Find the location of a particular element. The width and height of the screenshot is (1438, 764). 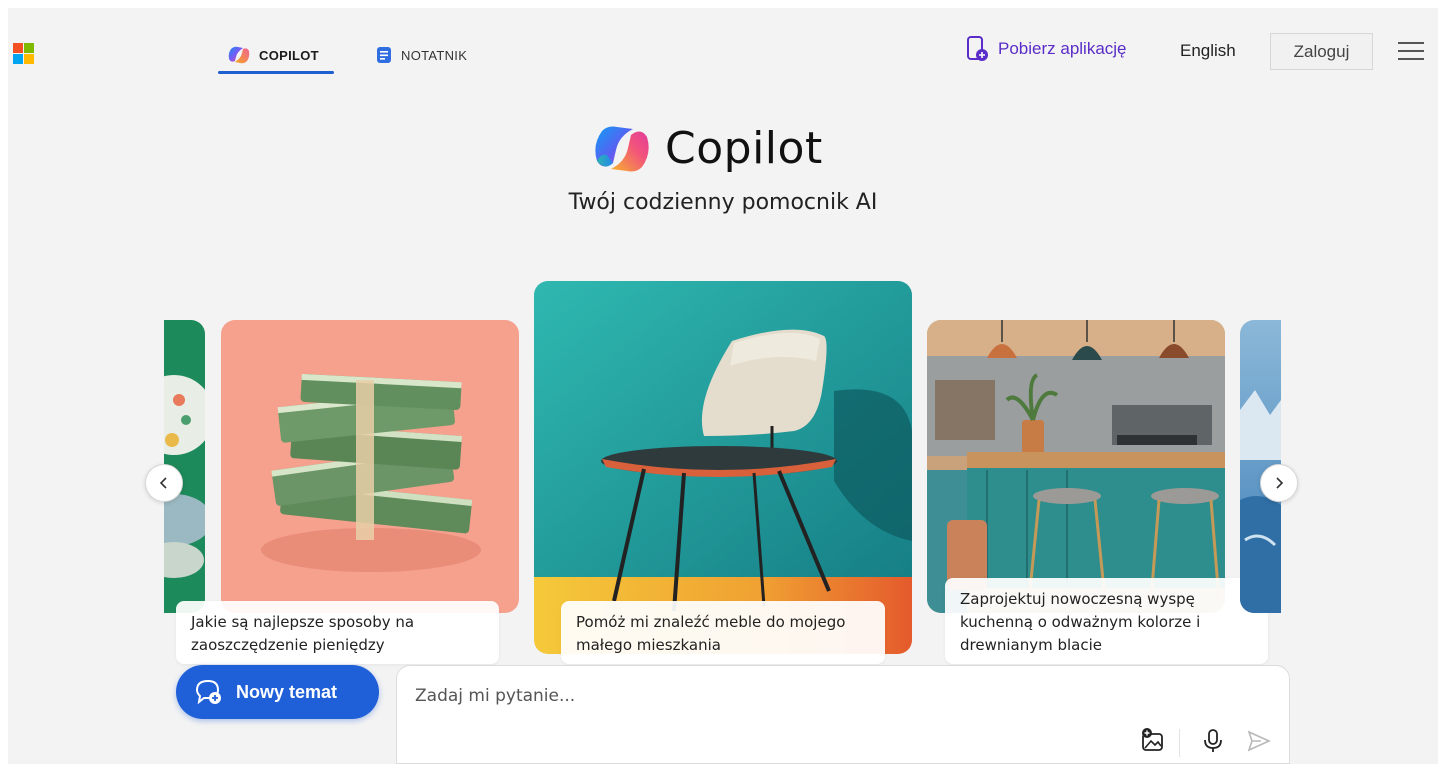

copilot-logo-icon is located at coordinates (622, 148).